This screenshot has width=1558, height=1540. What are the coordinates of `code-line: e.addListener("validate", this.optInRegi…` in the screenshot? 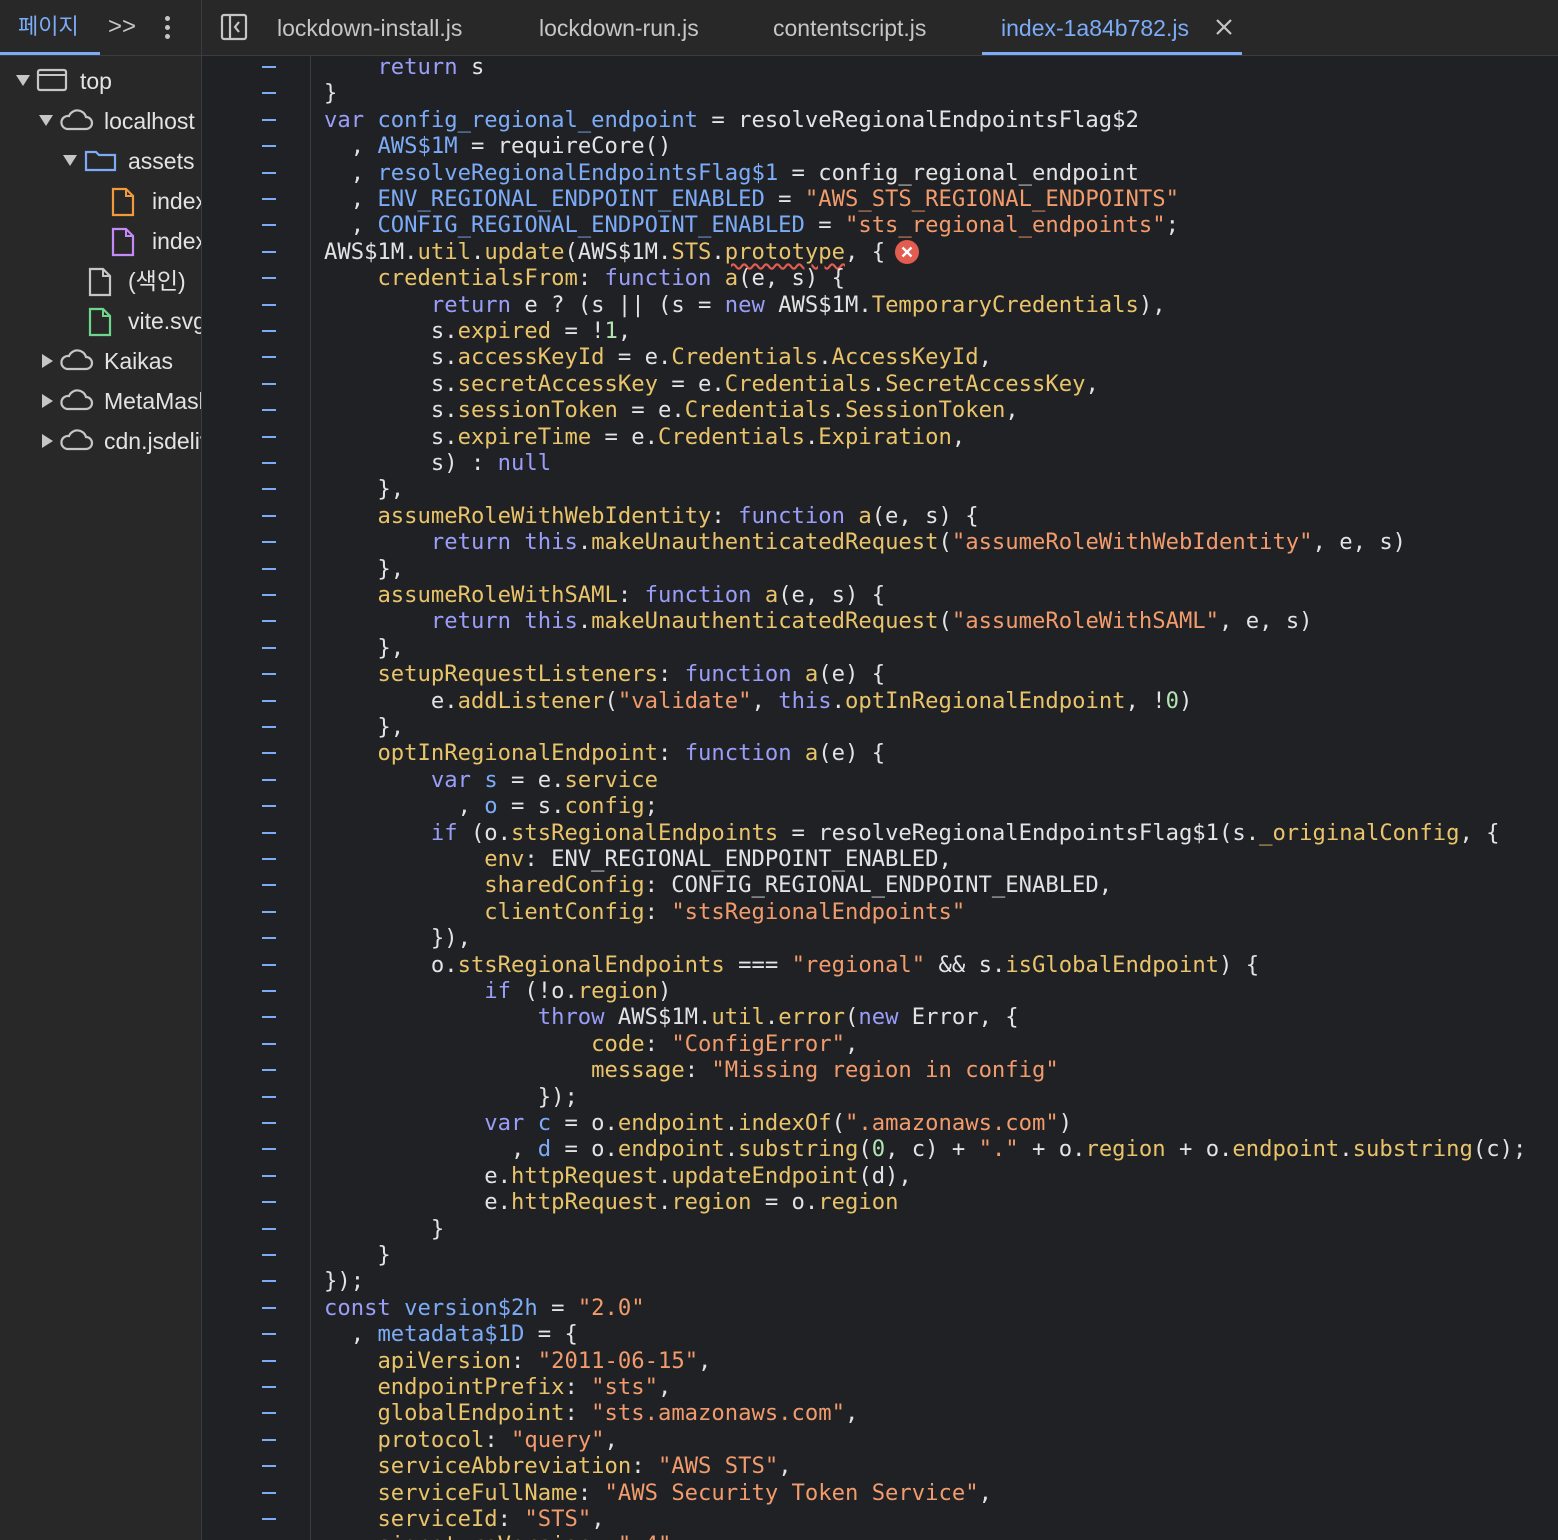 It's located at (758, 701).